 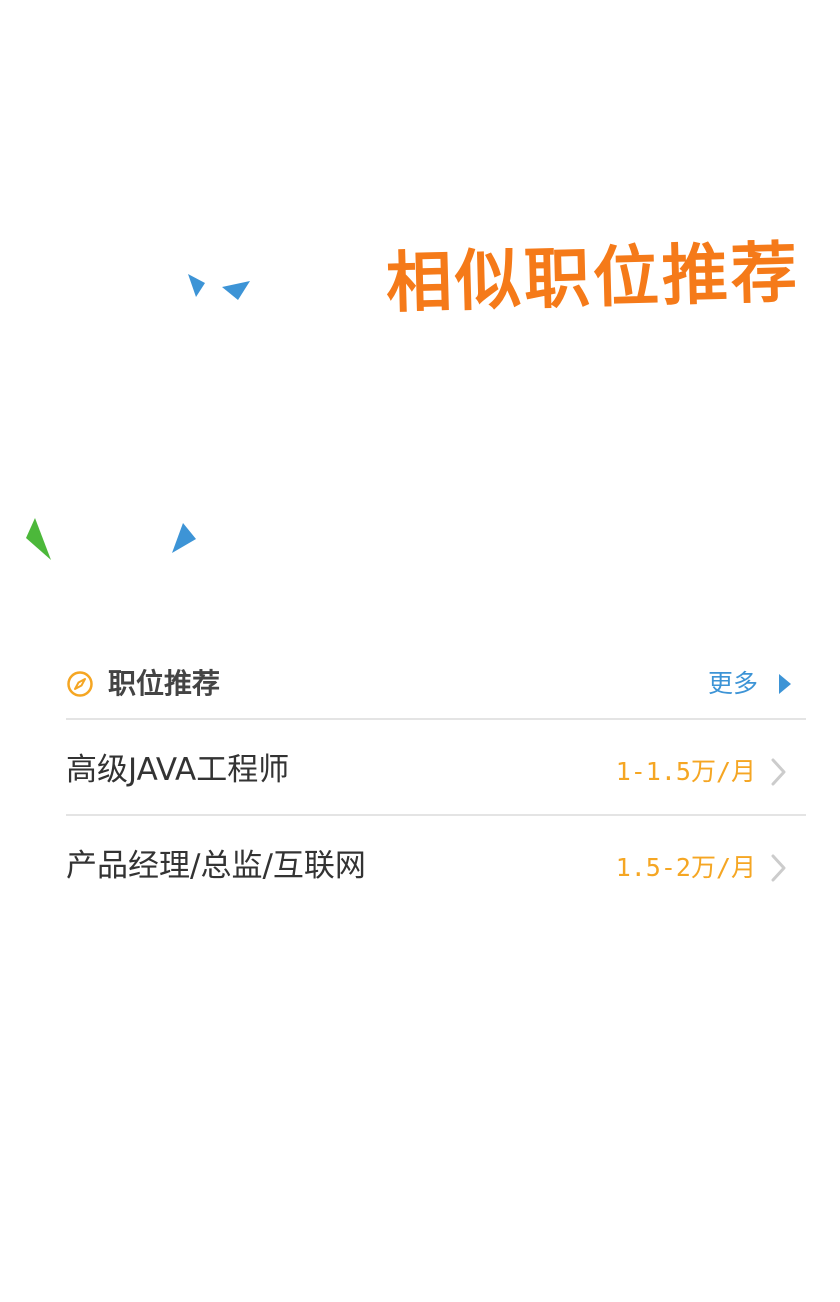 What do you see at coordinates (164, 683) in the screenshot?
I see `section-title: 职位推荐` at bounding box center [164, 683].